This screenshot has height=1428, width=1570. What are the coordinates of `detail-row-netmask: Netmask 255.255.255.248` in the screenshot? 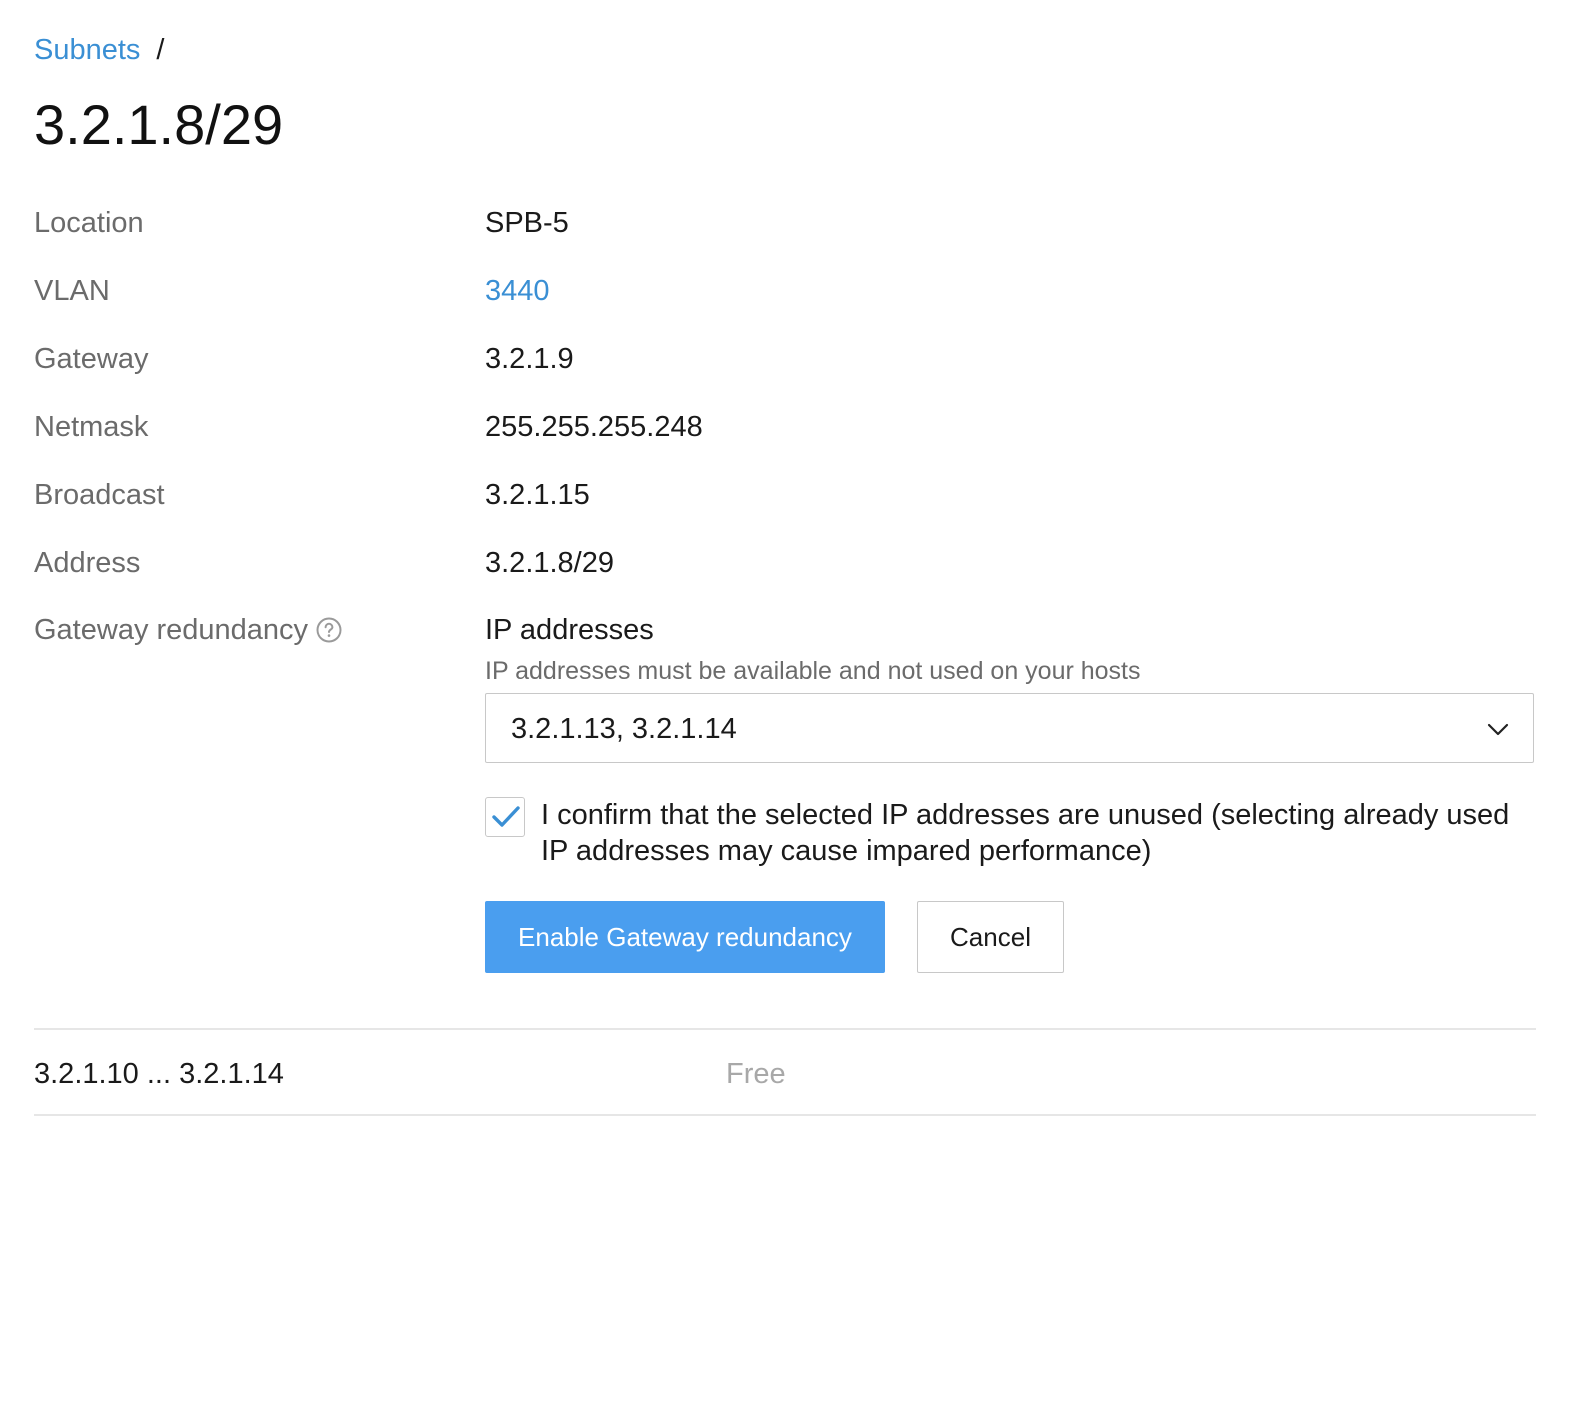 It's located at (785, 427).